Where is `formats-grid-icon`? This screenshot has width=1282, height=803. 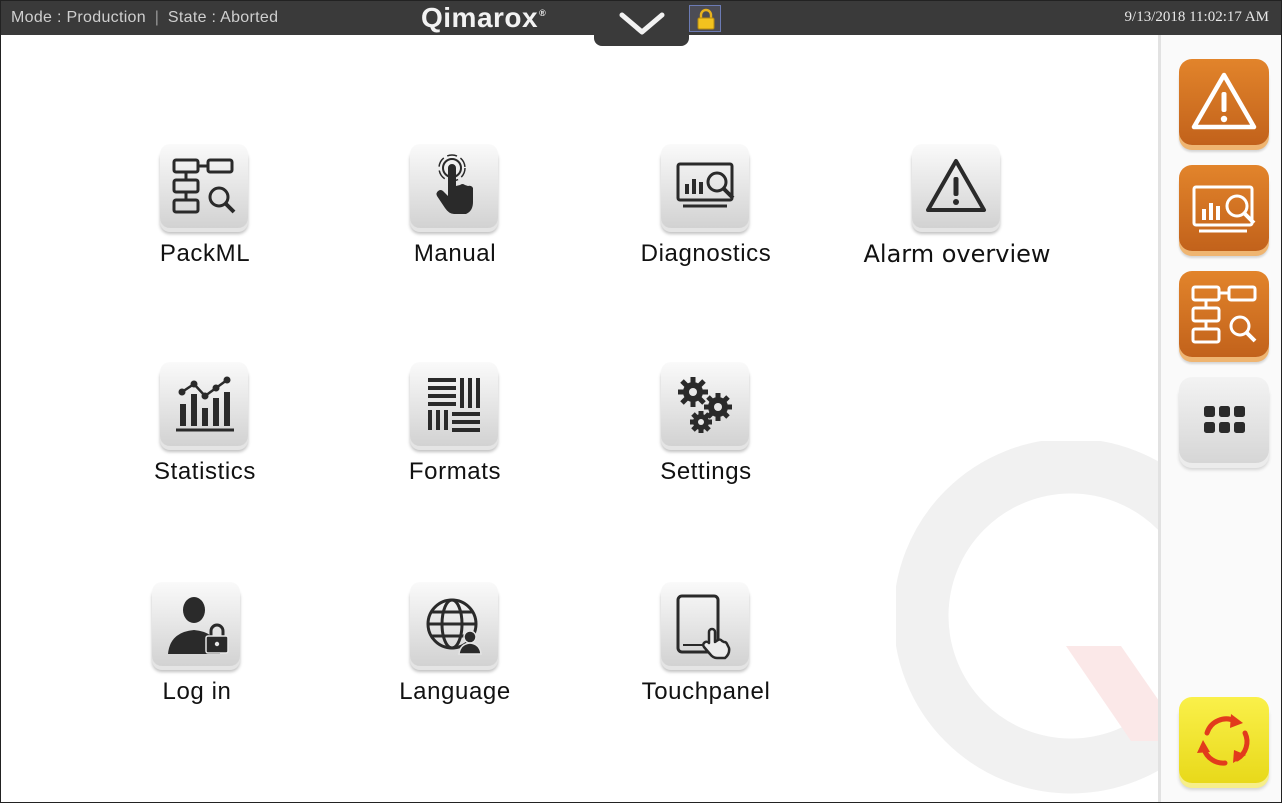 formats-grid-icon is located at coordinates (454, 405).